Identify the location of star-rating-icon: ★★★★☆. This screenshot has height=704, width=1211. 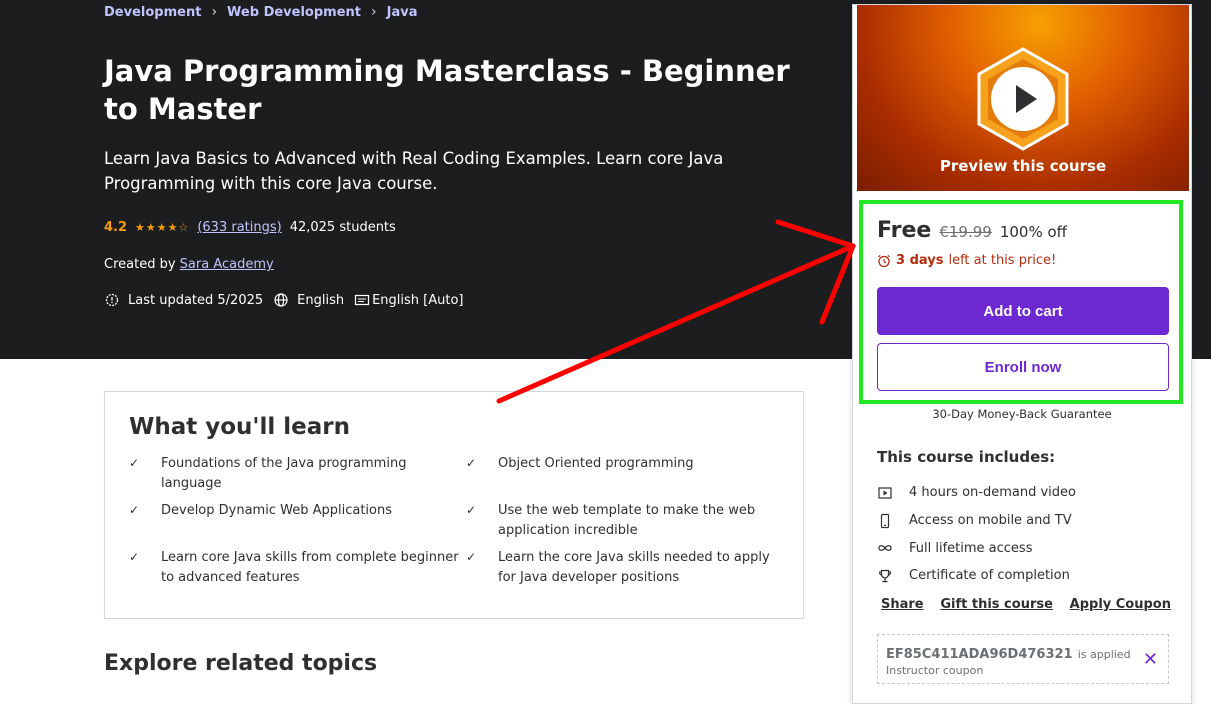
(162, 227).